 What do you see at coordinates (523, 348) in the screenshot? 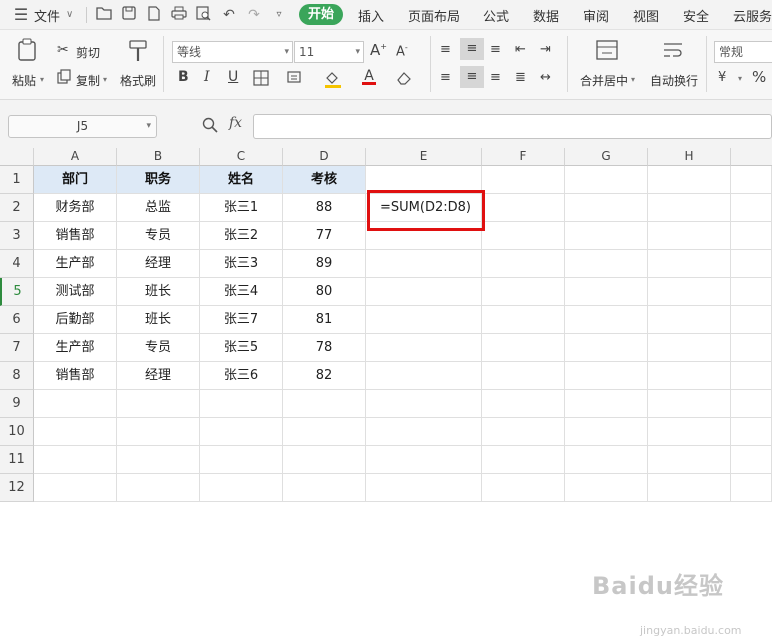
I see `cell-f7` at bounding box center [523, 348].